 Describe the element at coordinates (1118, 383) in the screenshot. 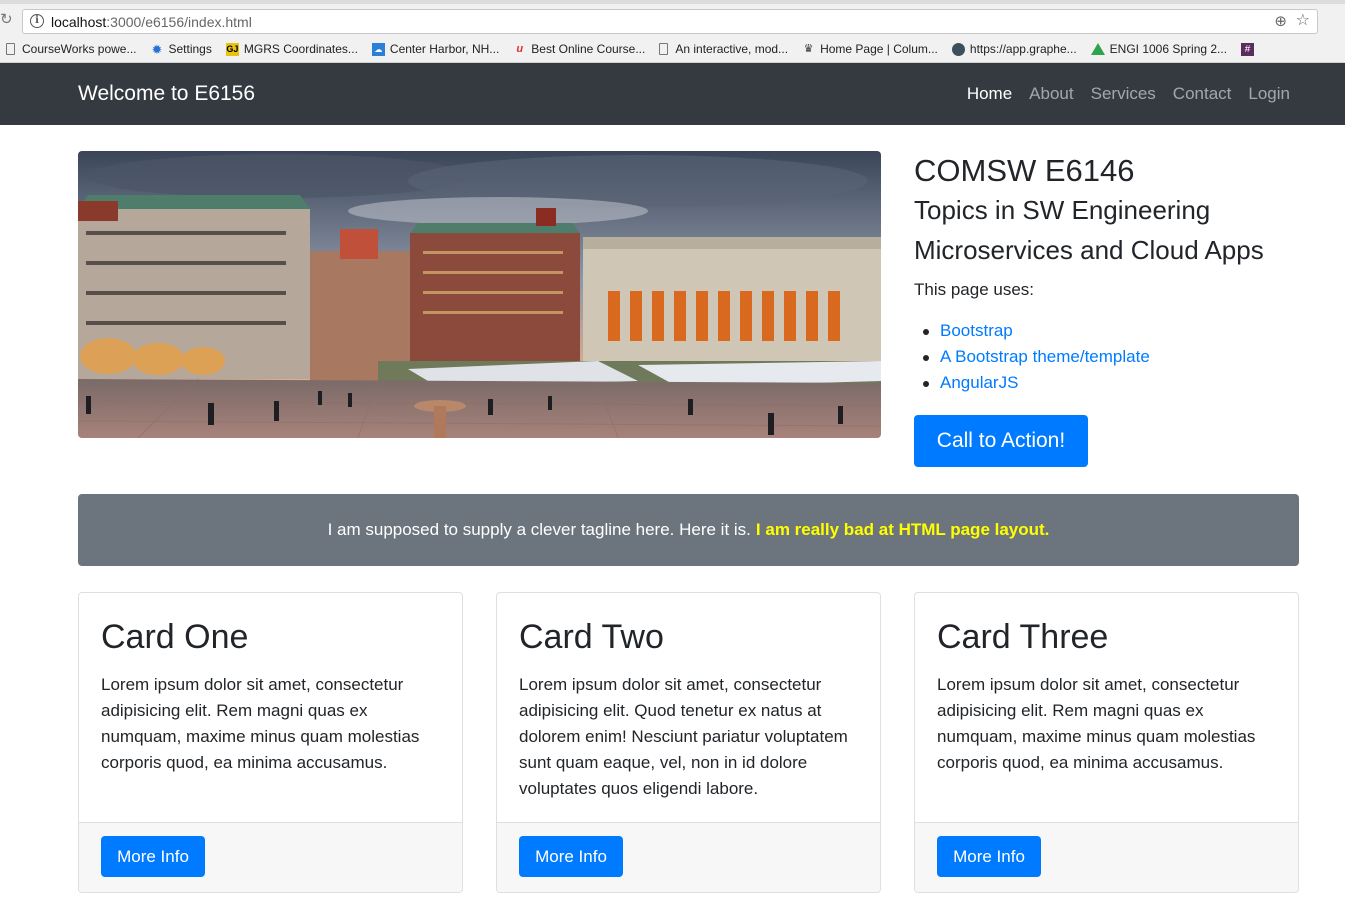

I see `list-item: AngularJS` at that location.